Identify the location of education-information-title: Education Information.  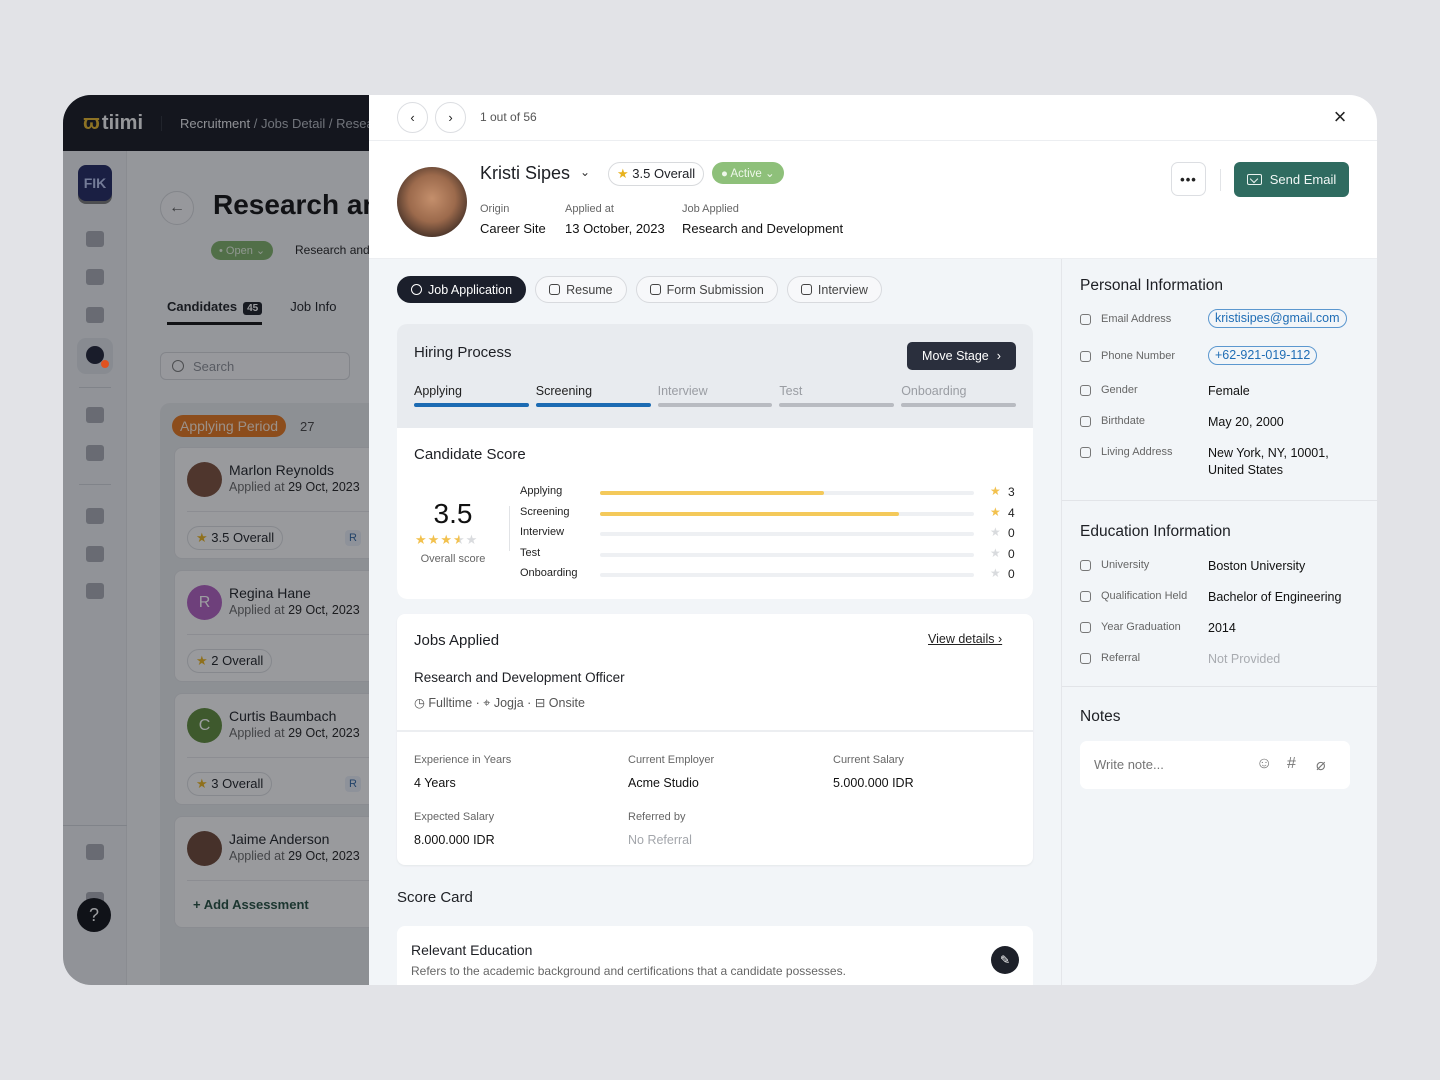
(1155, 531).